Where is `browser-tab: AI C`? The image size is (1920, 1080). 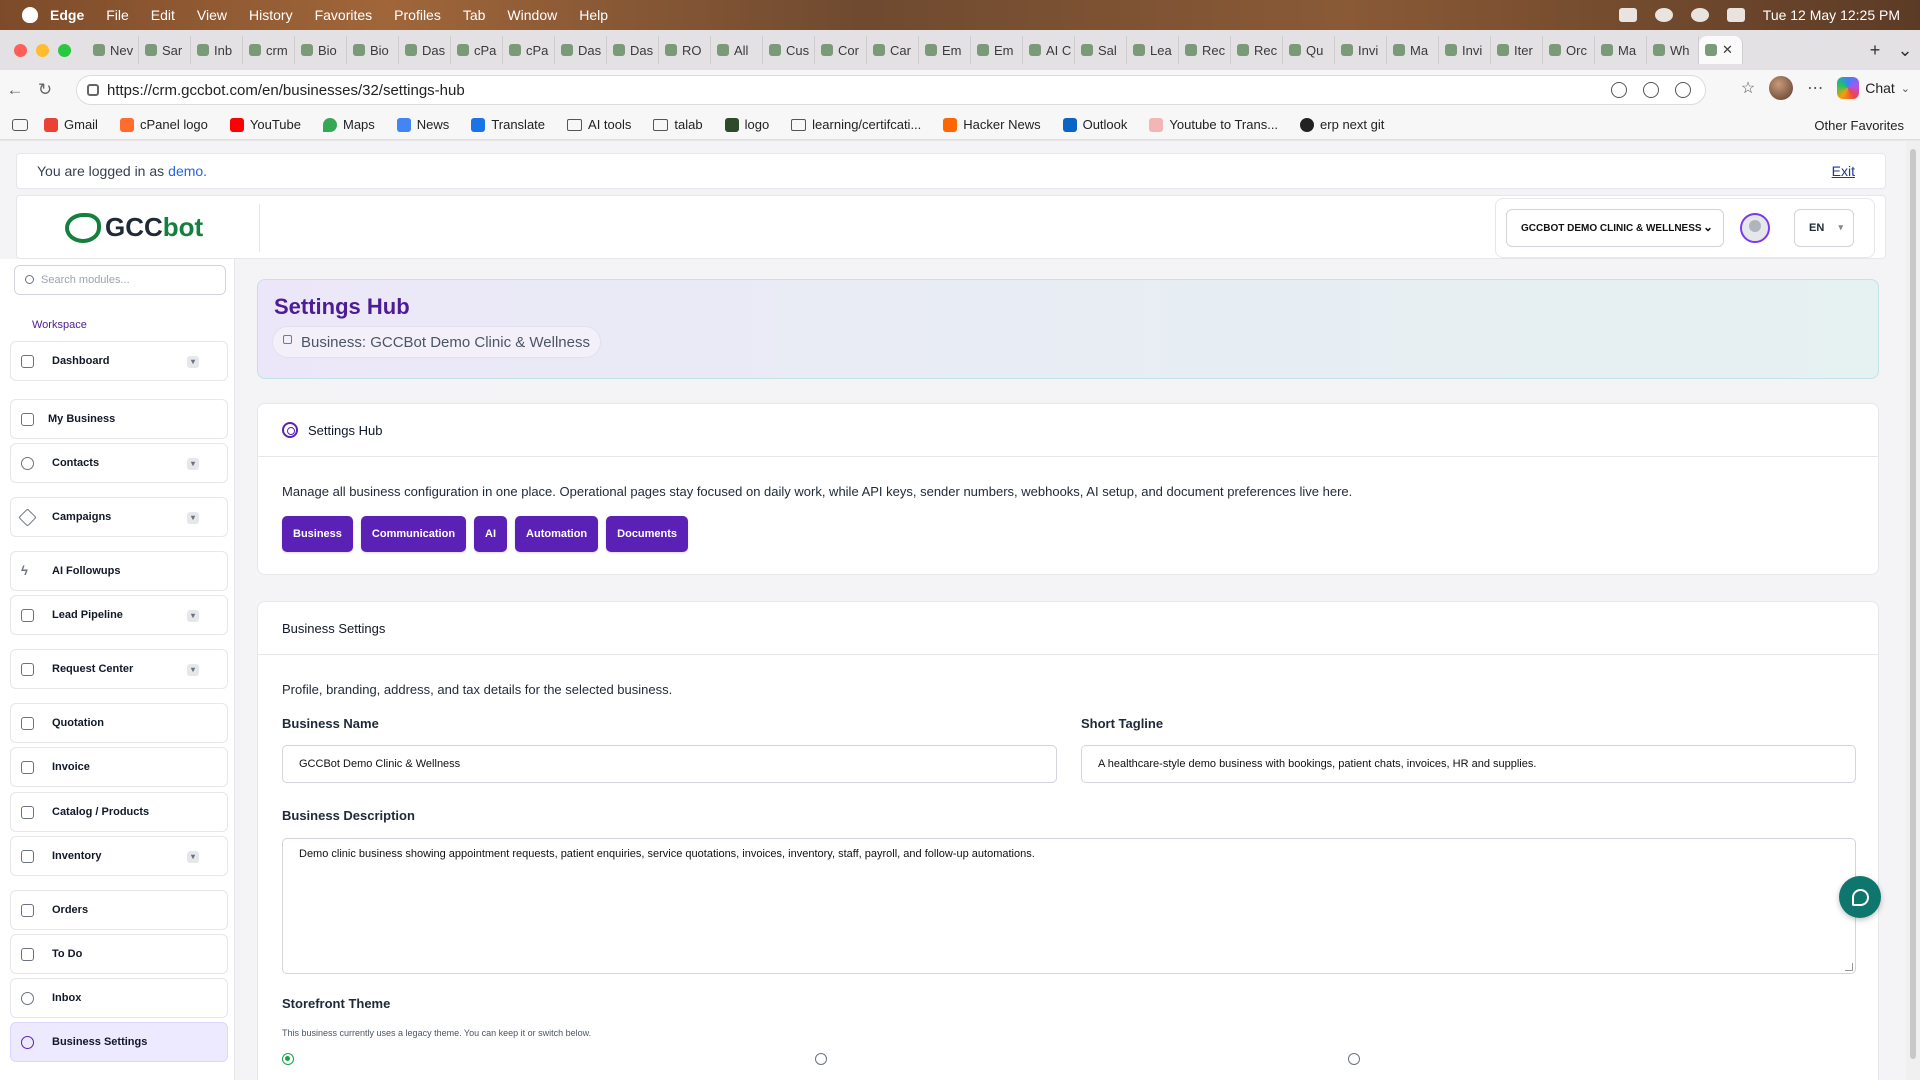
browser-tab: AI C is located at coordinates (1049, 50).